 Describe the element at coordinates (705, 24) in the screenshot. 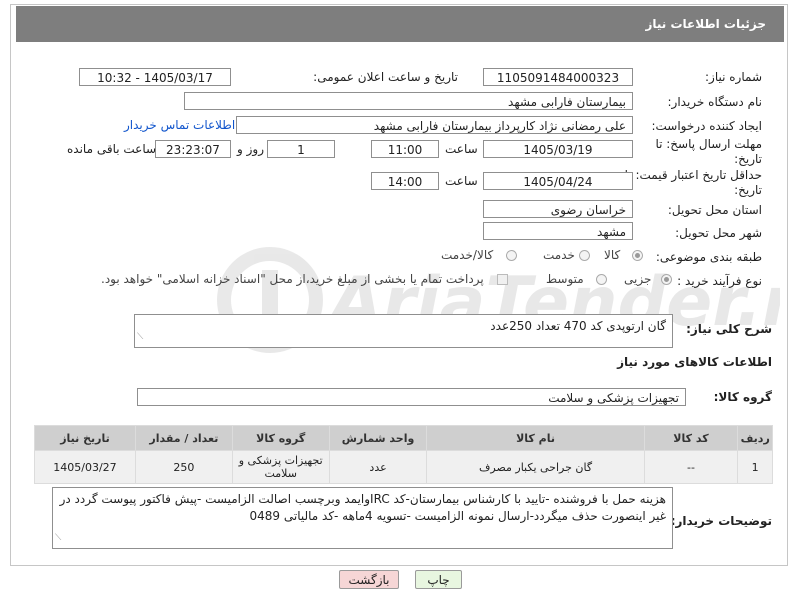

I see `page-title: جزئیات اطلاعات نیاز` at that location.